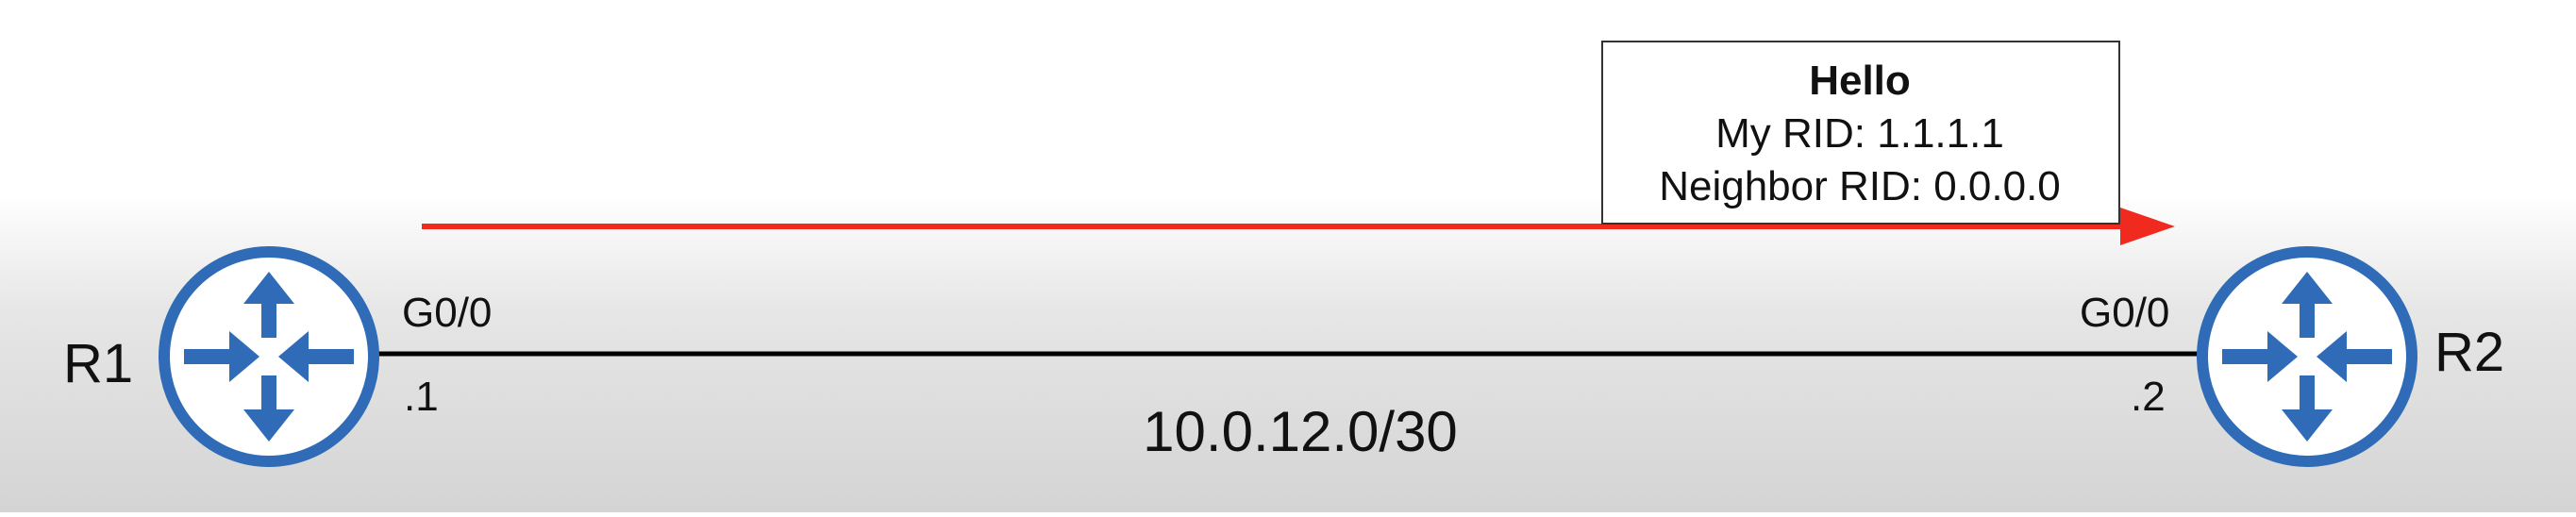  I want to click on router-r2-label: R2, so click(2469, 352).